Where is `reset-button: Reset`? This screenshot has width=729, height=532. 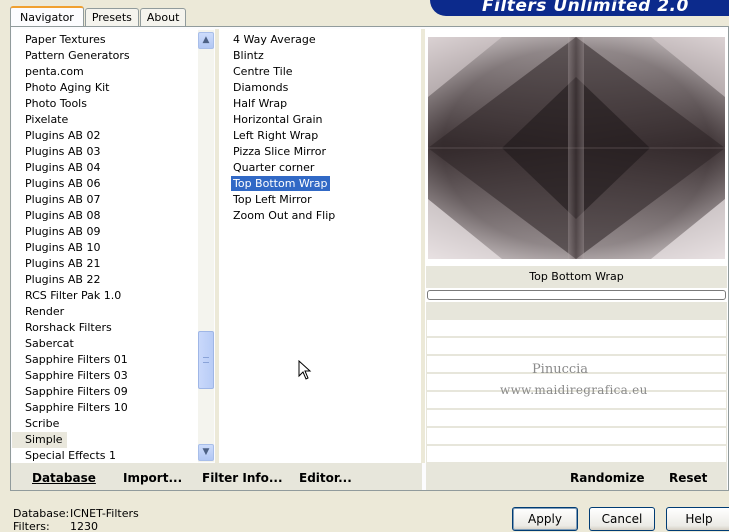 reset-button: Reset is located at coordinates (688, 478).